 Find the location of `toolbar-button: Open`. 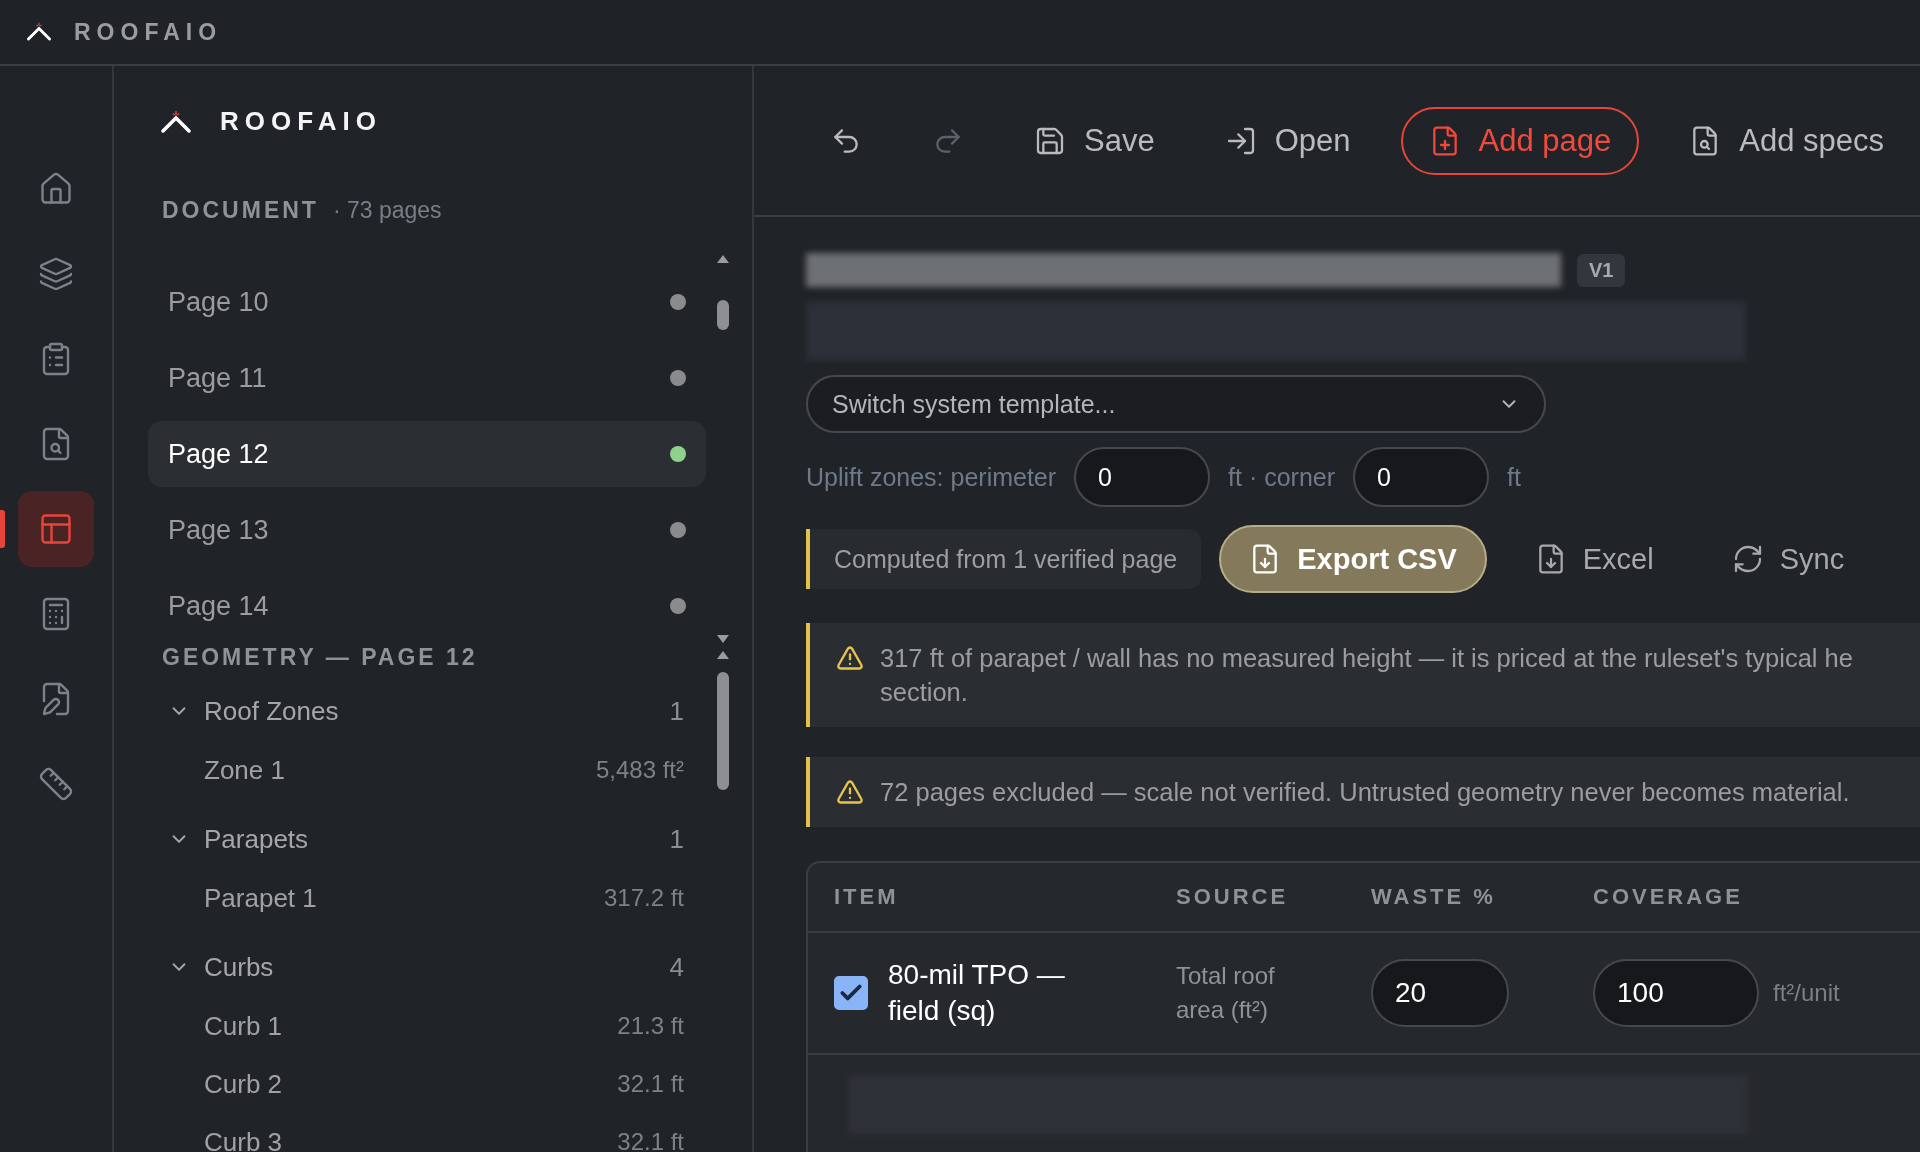

toolbar-button: Open is located at coordinates (1287, 140).